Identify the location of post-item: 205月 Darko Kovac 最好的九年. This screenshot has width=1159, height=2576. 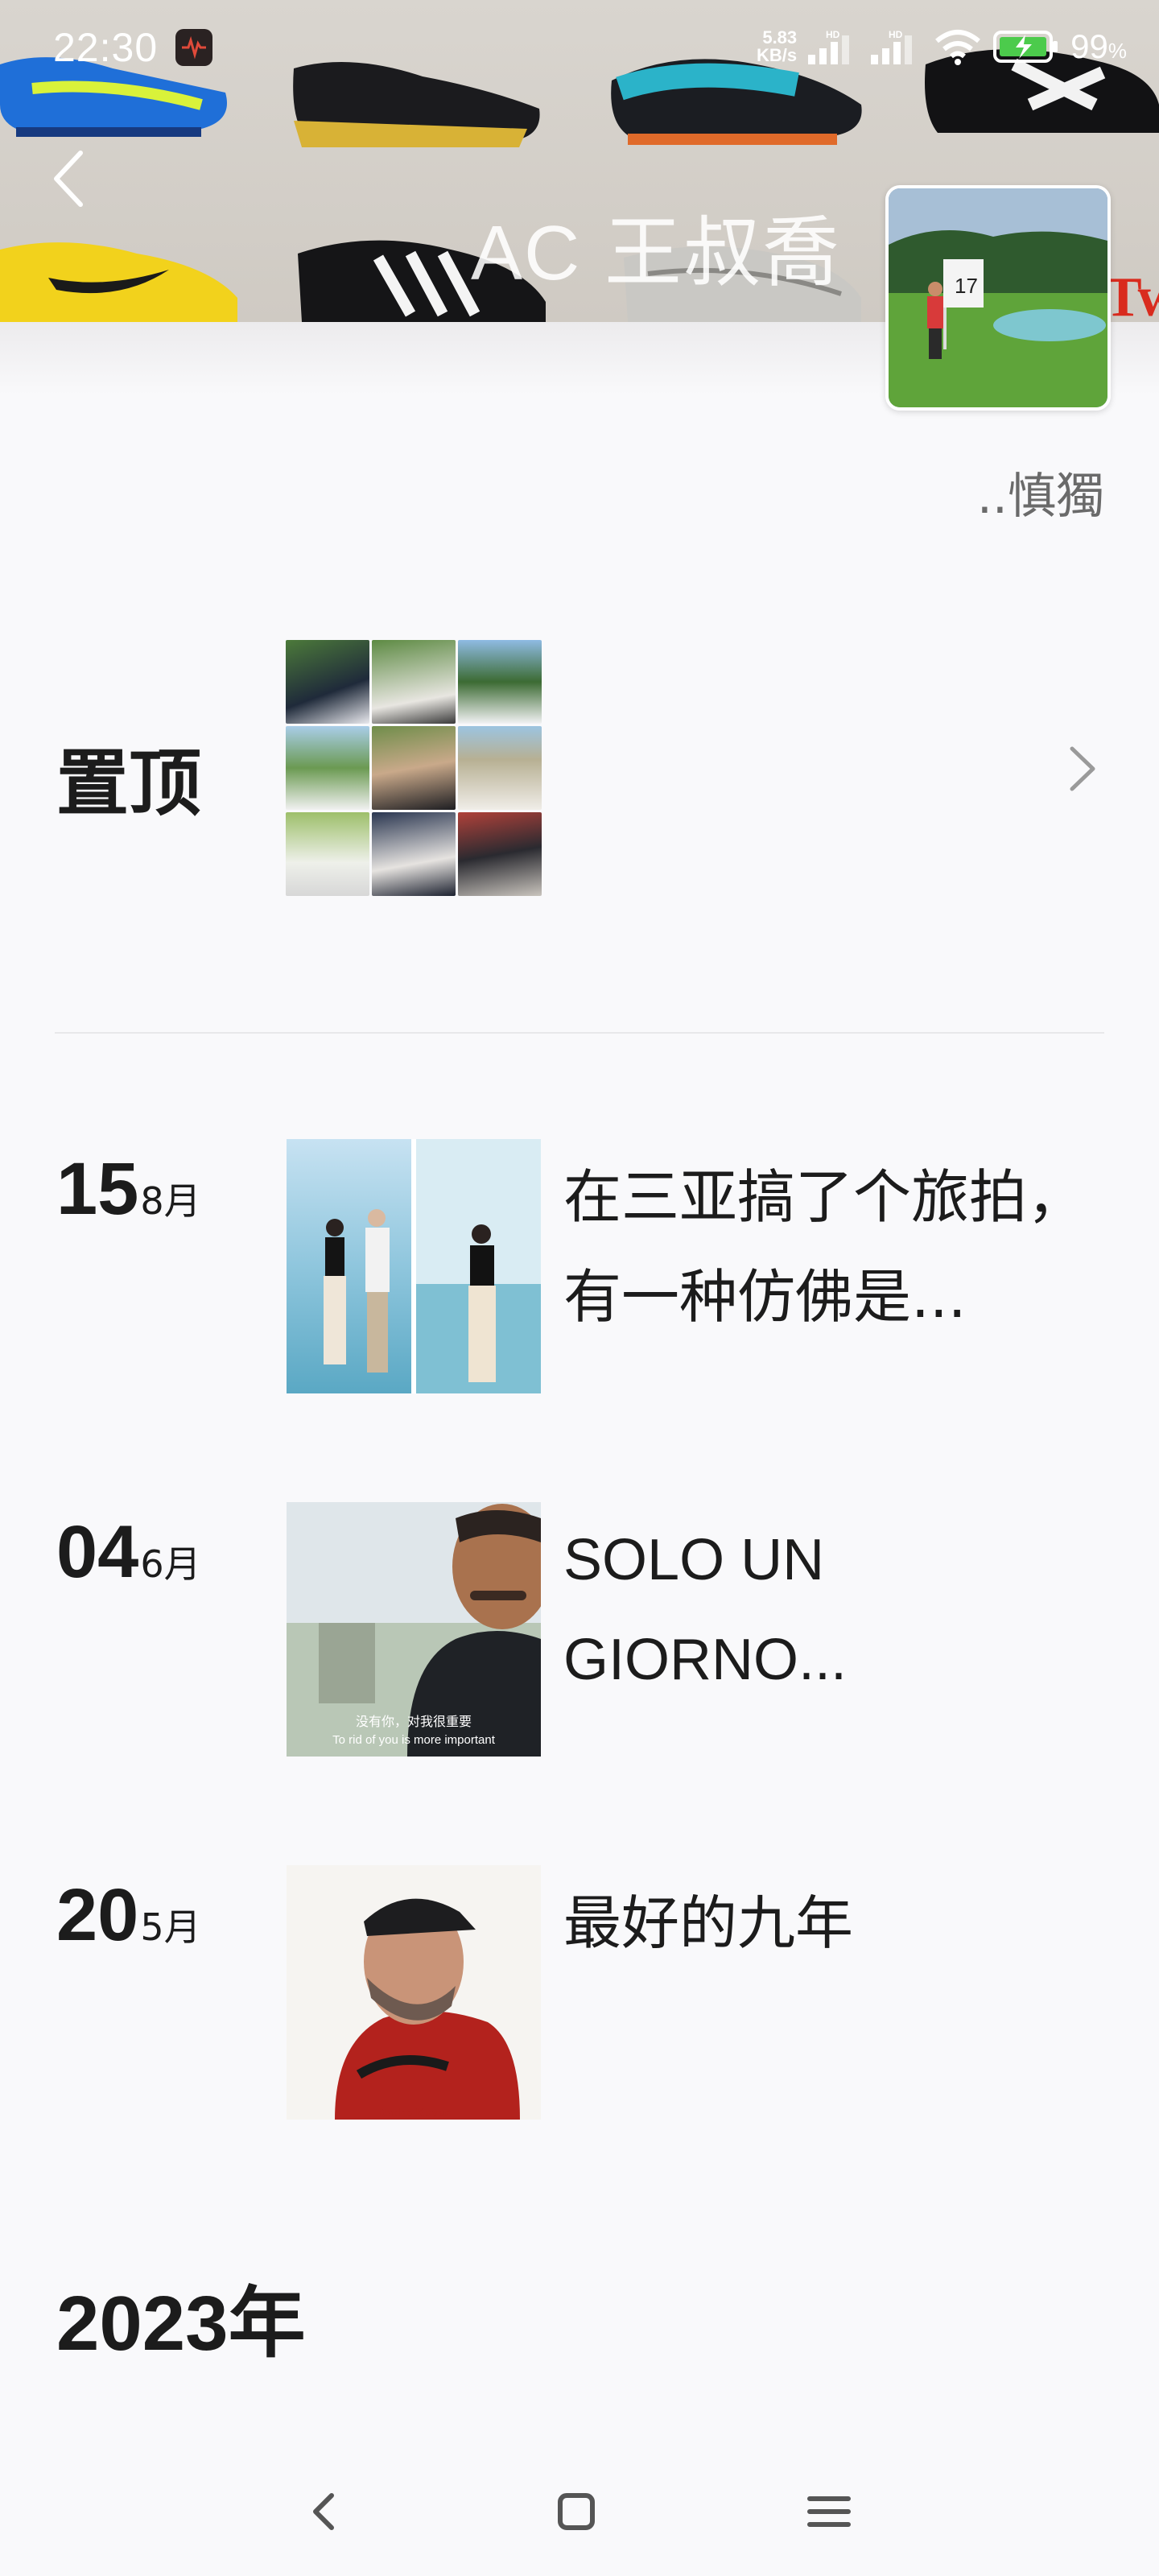
(579, 1994).